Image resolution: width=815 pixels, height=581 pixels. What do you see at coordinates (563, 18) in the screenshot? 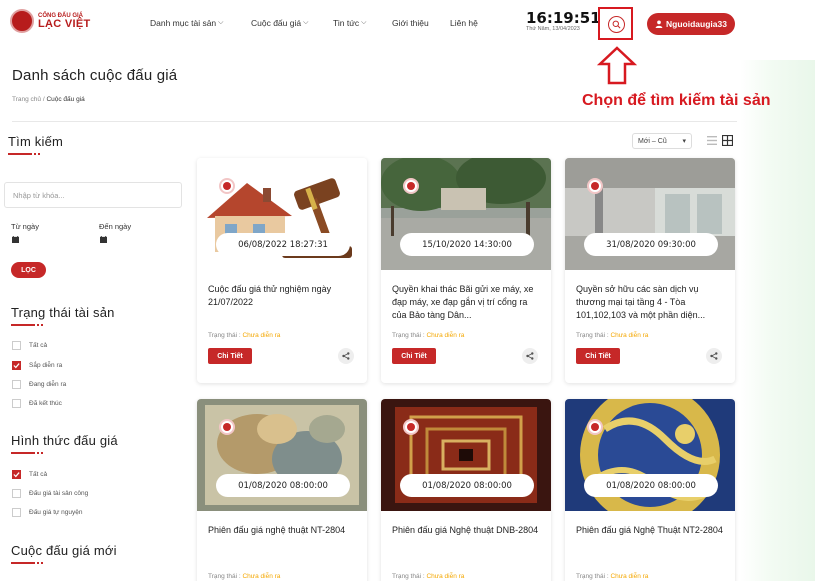
I see `clock-time: 16:19:51` at bounding box center [563, 18].